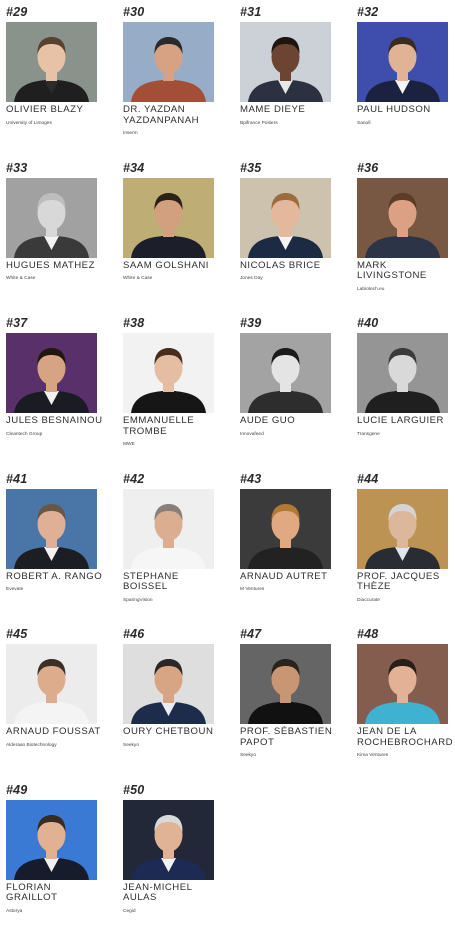 This screenshot has height=934, width=455. I want to click on person-card: #47 PROF. SÉBASTIEN PAPOT Seekyo, so click(298, 700).